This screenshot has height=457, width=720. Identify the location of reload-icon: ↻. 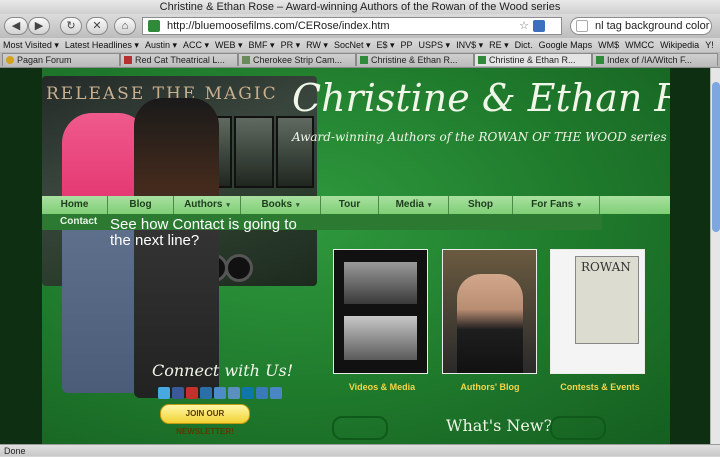
(71, 26).